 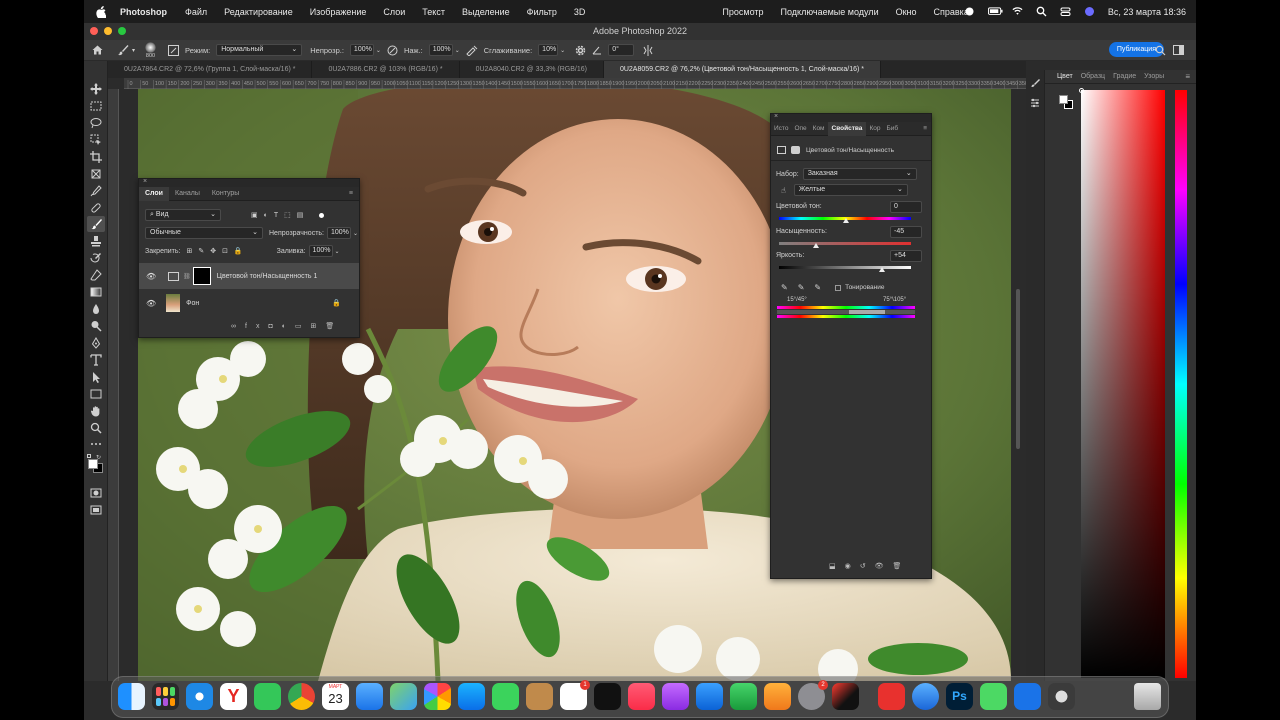 I want to click on dodge-tool-icon, so click(x=96, y=326).